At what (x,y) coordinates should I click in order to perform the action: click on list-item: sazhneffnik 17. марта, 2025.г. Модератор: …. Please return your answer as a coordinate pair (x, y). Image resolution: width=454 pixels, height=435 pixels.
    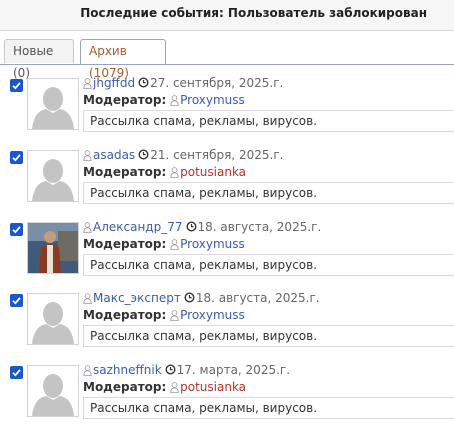
    Looking at the image, I should click on (227, 394).